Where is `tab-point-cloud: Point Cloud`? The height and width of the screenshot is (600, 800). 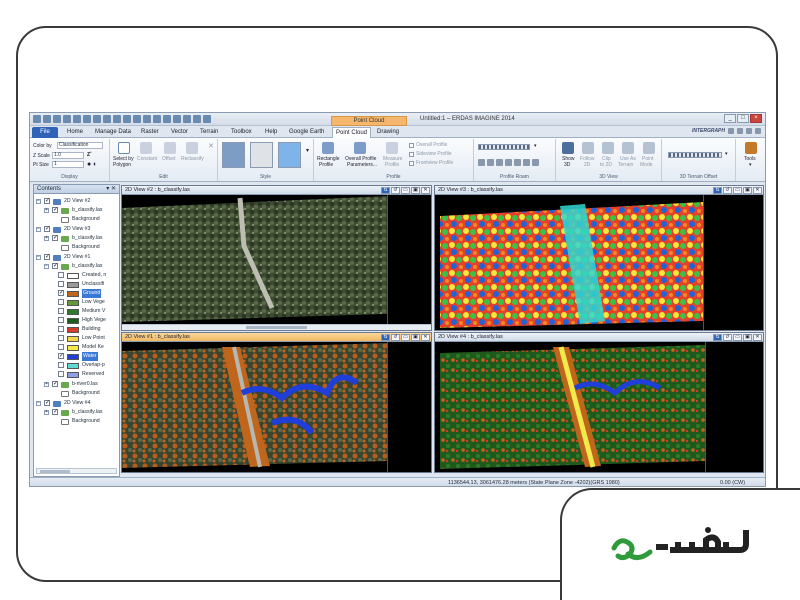 tab-point-cloud: Point Cloud is located at coordinates (352, 132).